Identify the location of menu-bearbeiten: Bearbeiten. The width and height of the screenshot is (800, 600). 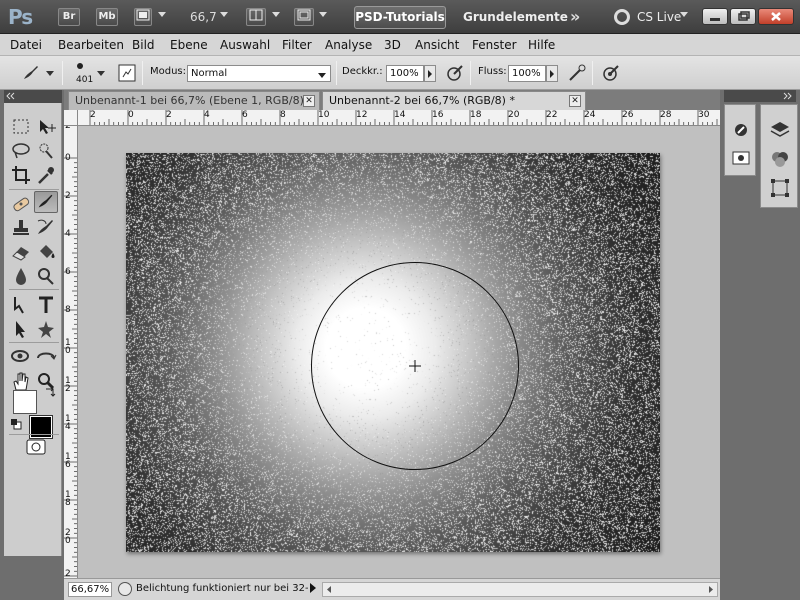
(91, 45).